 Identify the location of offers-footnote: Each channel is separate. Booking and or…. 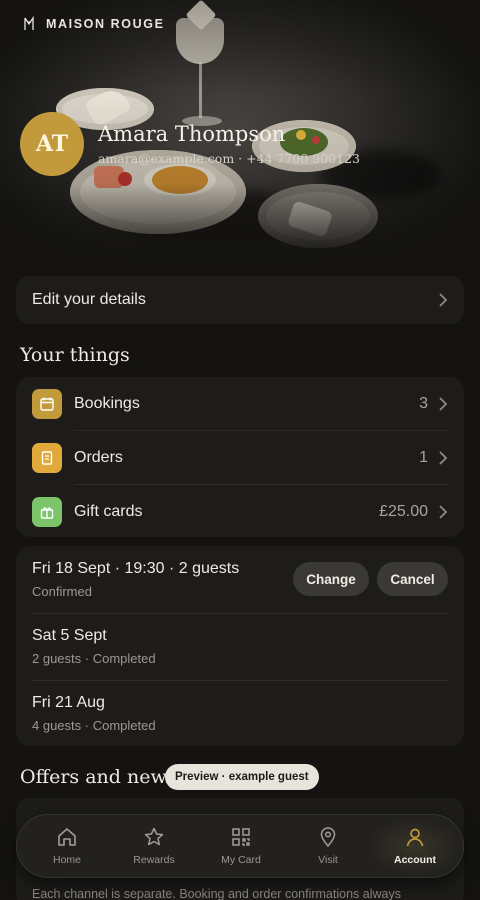
(216, 893).